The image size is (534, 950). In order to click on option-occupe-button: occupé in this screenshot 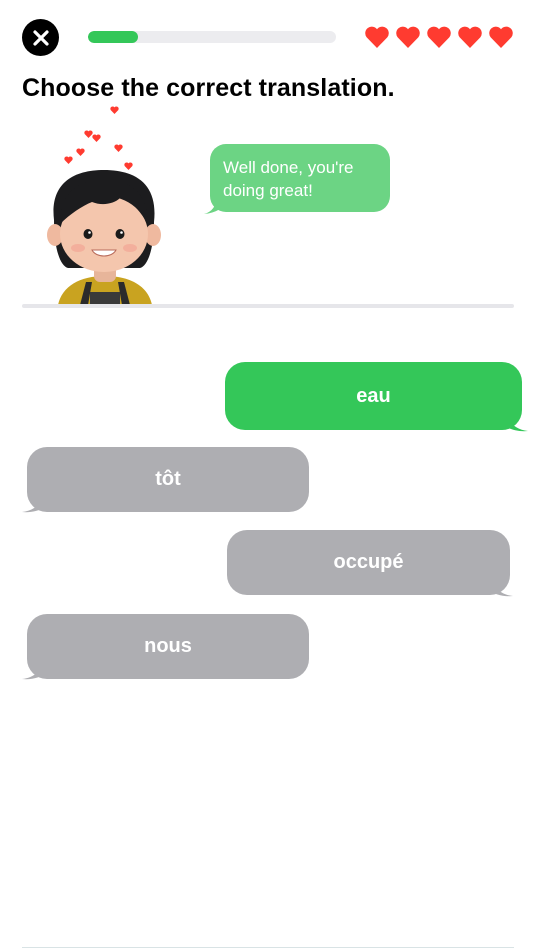, I will do `click(368, 562)`.